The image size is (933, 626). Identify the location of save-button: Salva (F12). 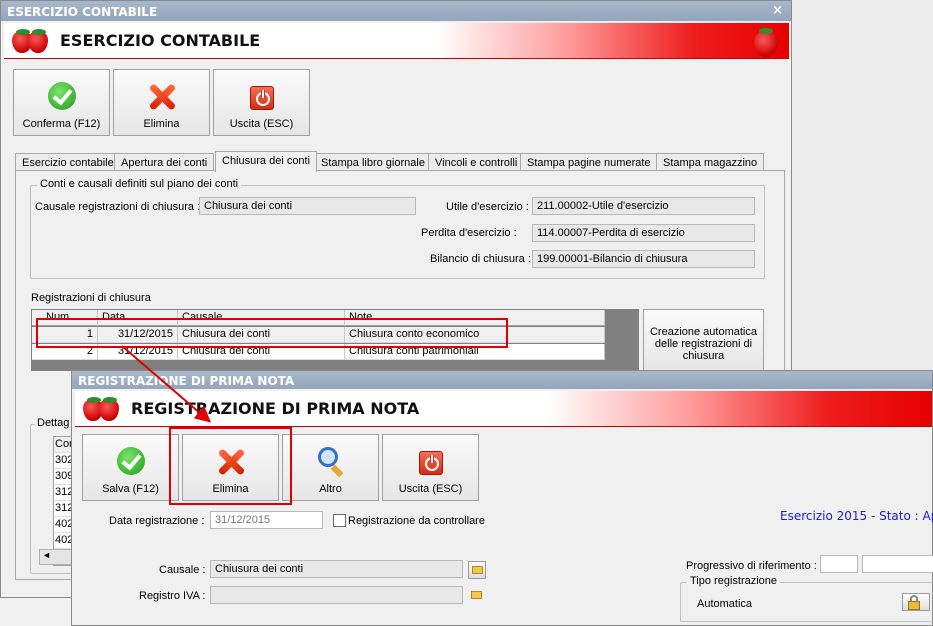
(130, 467).